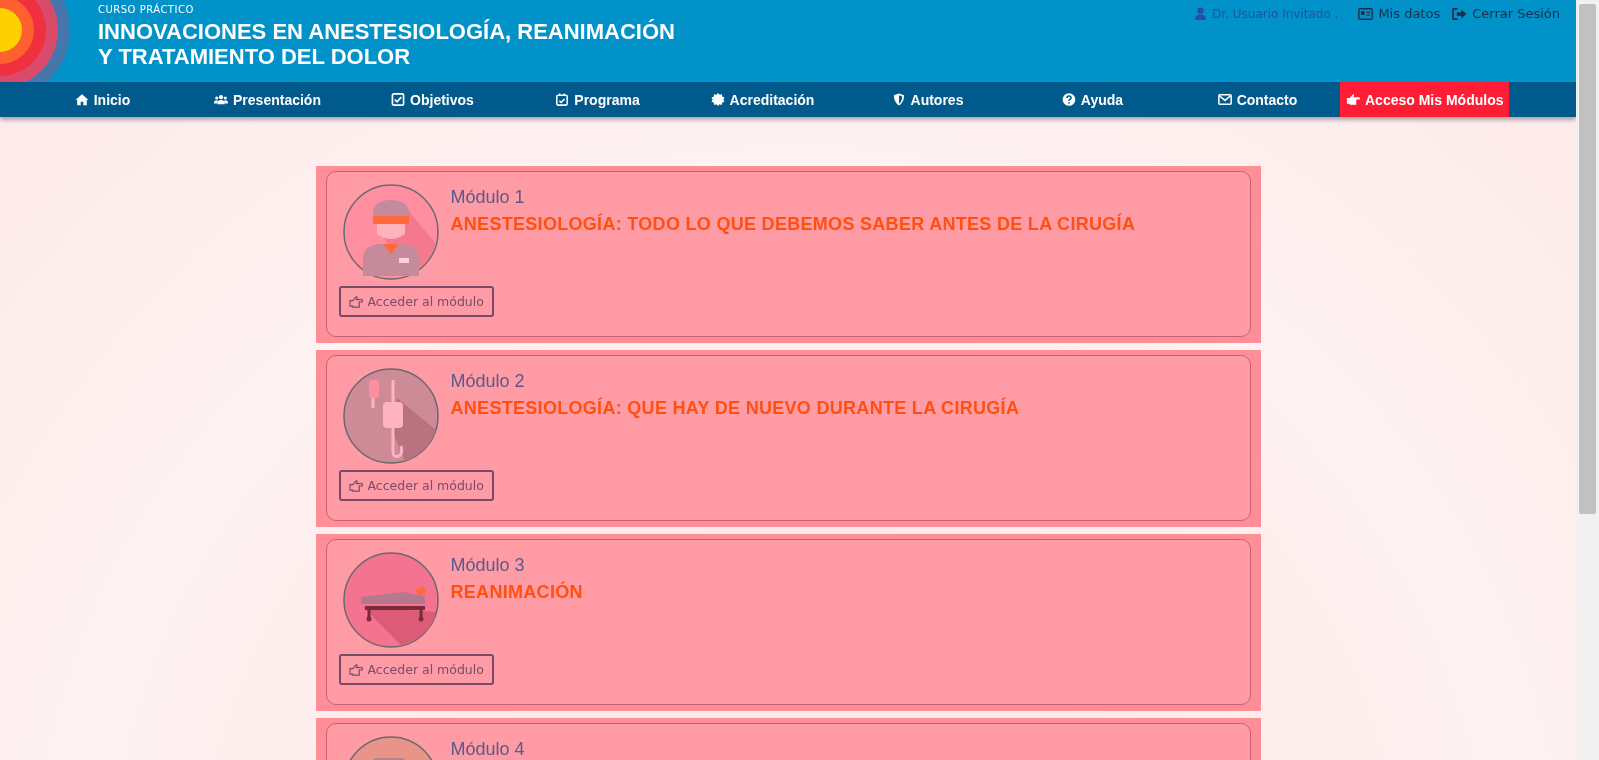  What do you see at coordinates (562, 99) in the screenshot?
I see `calendar-icon` at bounding box center [562, 99].